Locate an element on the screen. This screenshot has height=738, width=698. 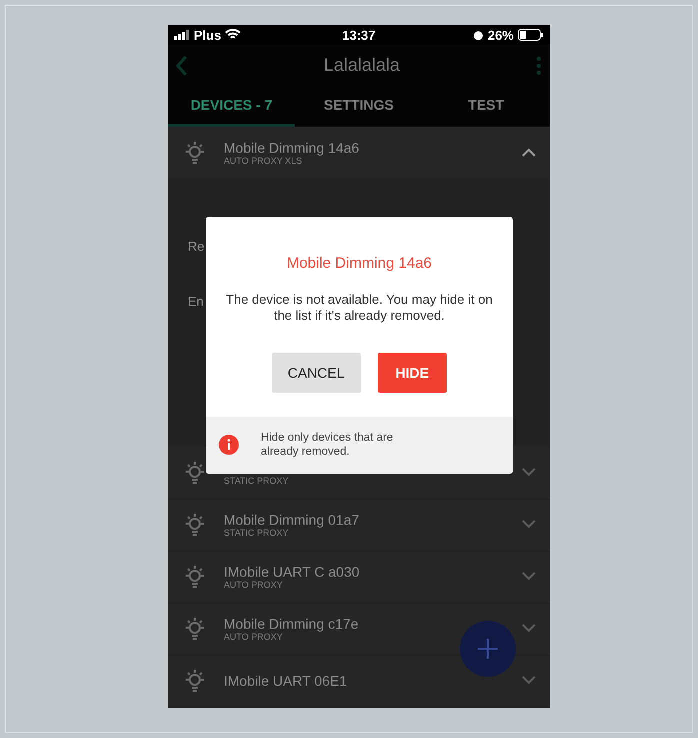
back-icon is located at coordinates (182, 65).